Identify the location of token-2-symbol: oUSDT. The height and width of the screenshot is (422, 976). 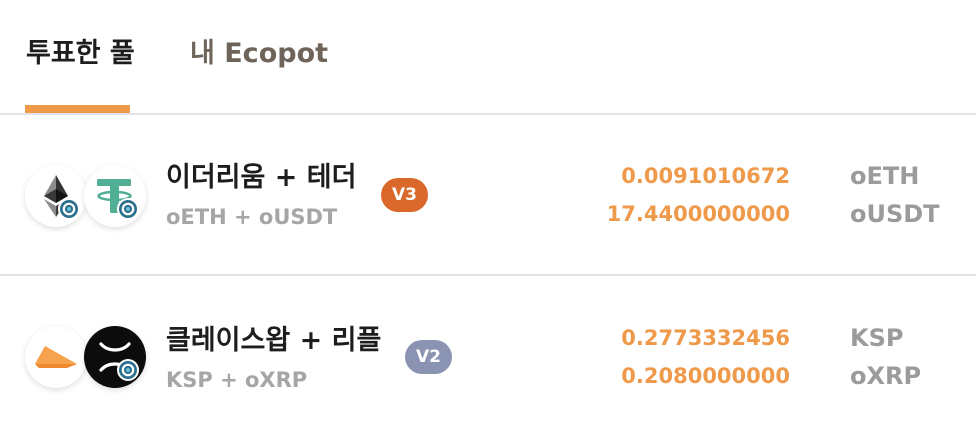
(895, 214).